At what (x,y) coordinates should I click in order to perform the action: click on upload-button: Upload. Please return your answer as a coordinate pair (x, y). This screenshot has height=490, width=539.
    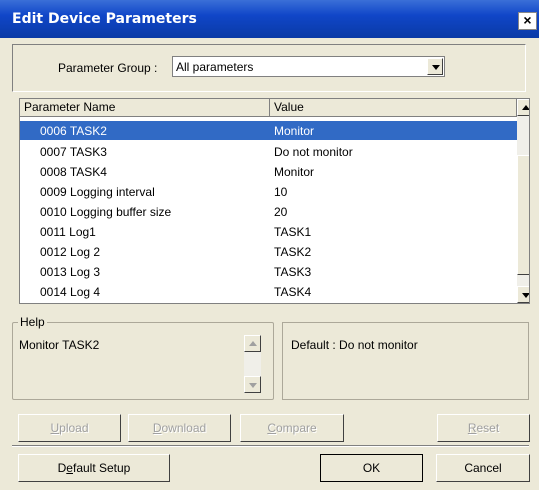
    Looking at the image, I should click on (69, 428).